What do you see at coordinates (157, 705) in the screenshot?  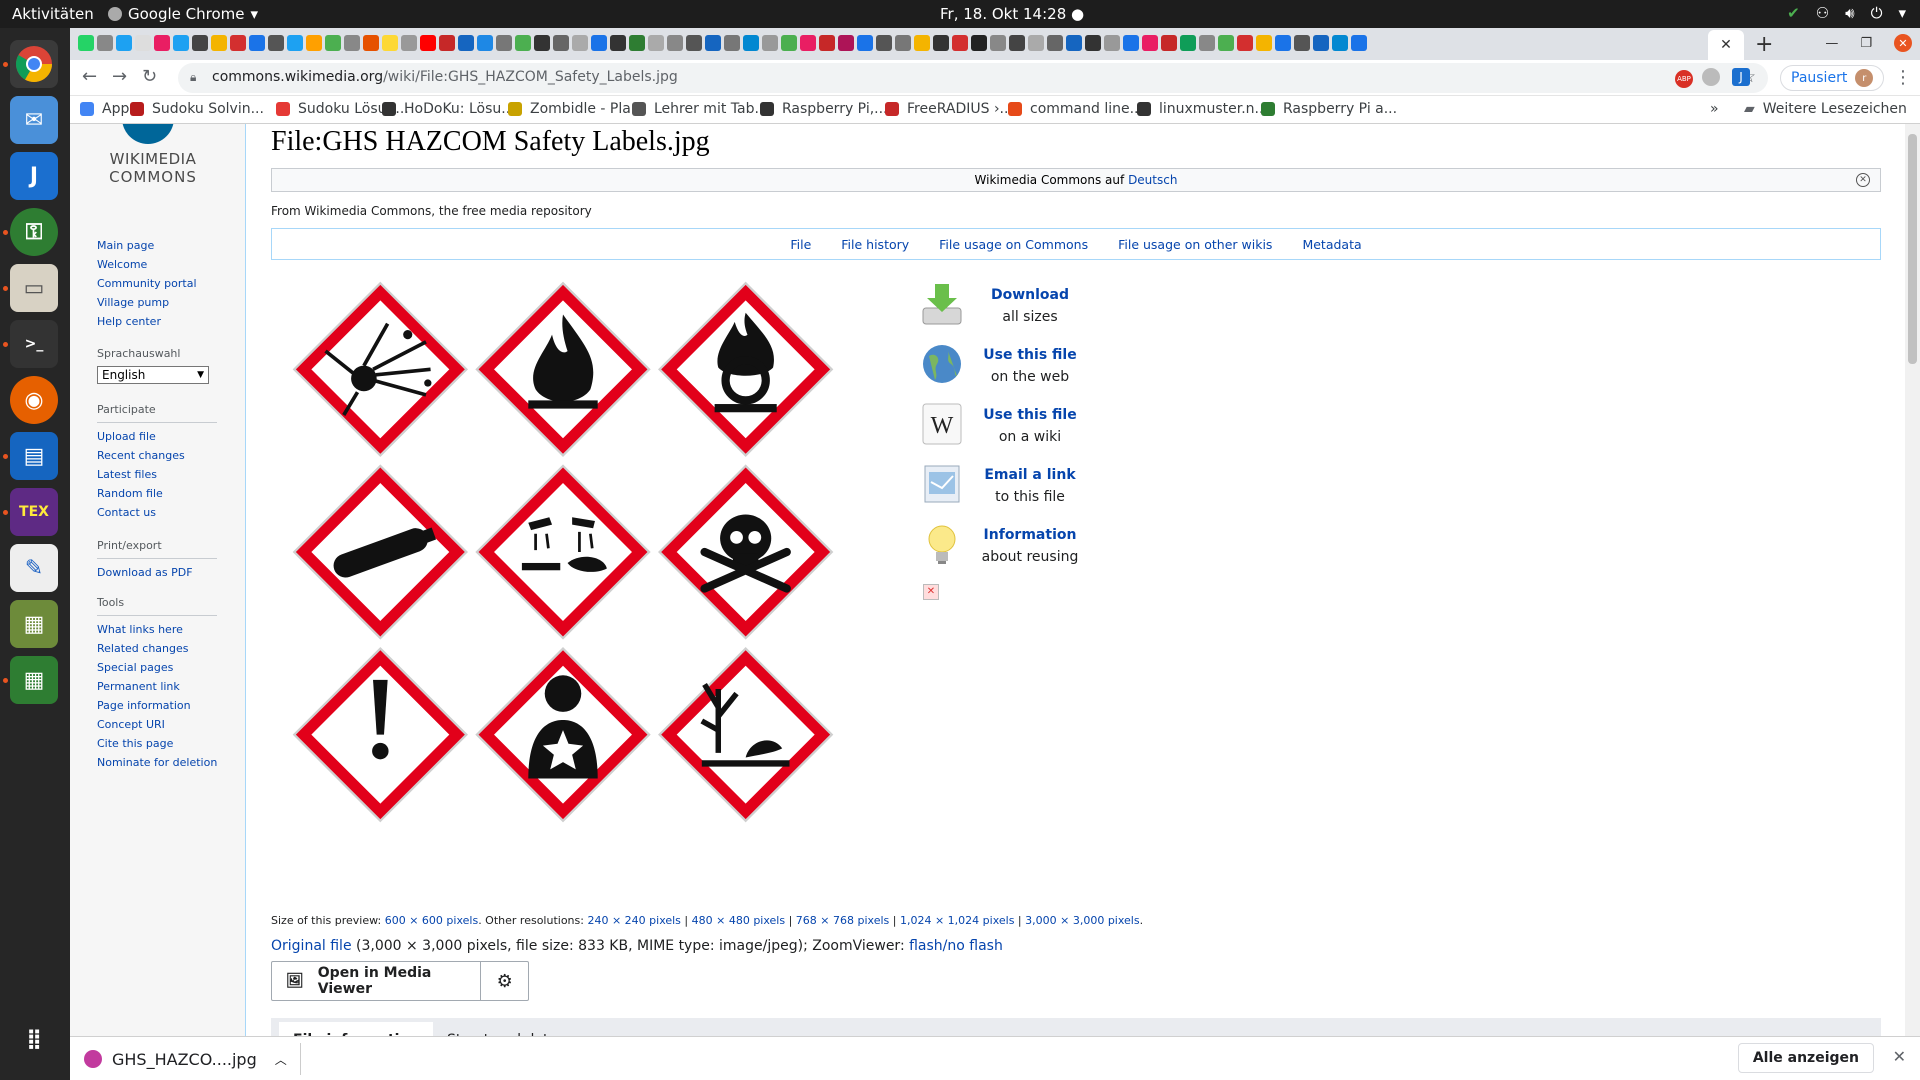 I see `sidebar-link: Page information` at bounding box center [157, 705].